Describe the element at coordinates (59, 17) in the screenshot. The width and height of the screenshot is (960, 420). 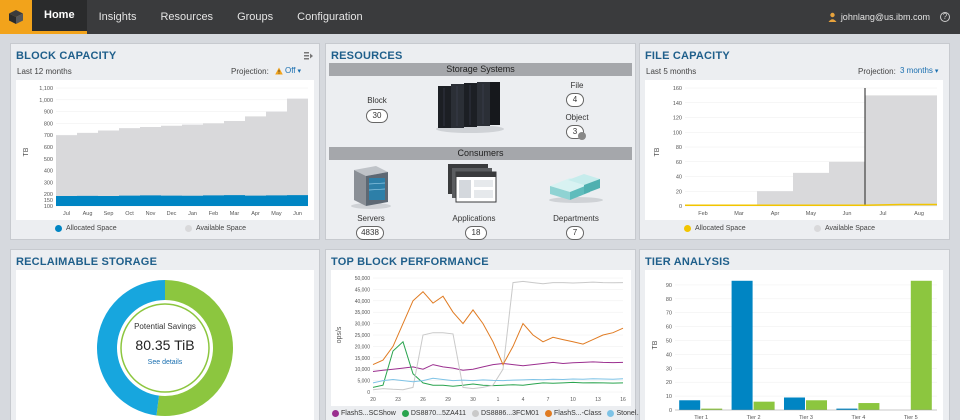
I see `nav-home: Home` at that location.